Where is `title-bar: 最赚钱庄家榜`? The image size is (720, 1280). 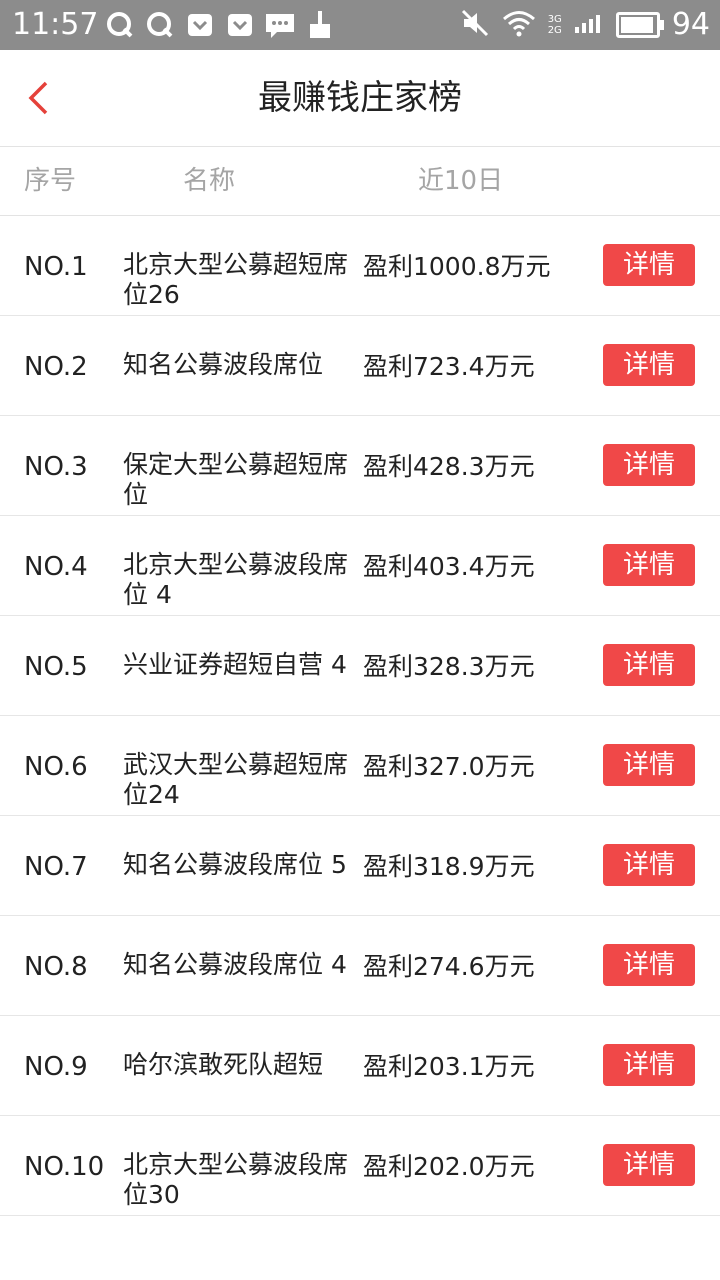
title-bar: 最赚钱庄家榜 is located at coordinates (360, 98).